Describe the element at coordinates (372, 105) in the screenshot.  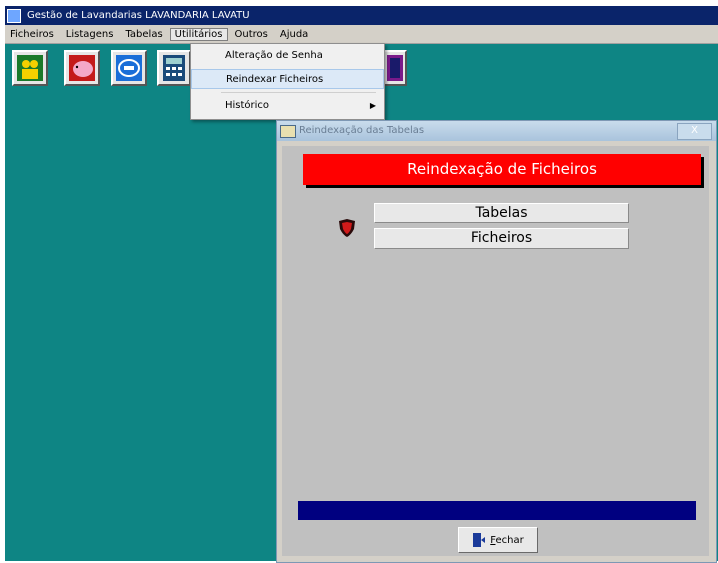
I see `submenu-arrow-icon: ▶` at that location.